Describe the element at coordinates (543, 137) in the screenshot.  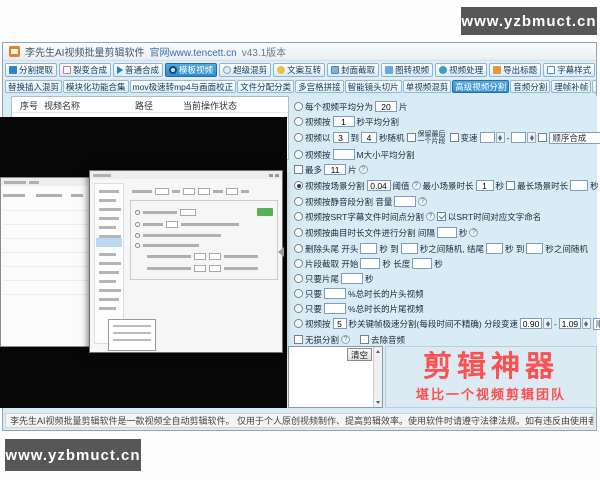
I see `combine-checkbox` at that location.